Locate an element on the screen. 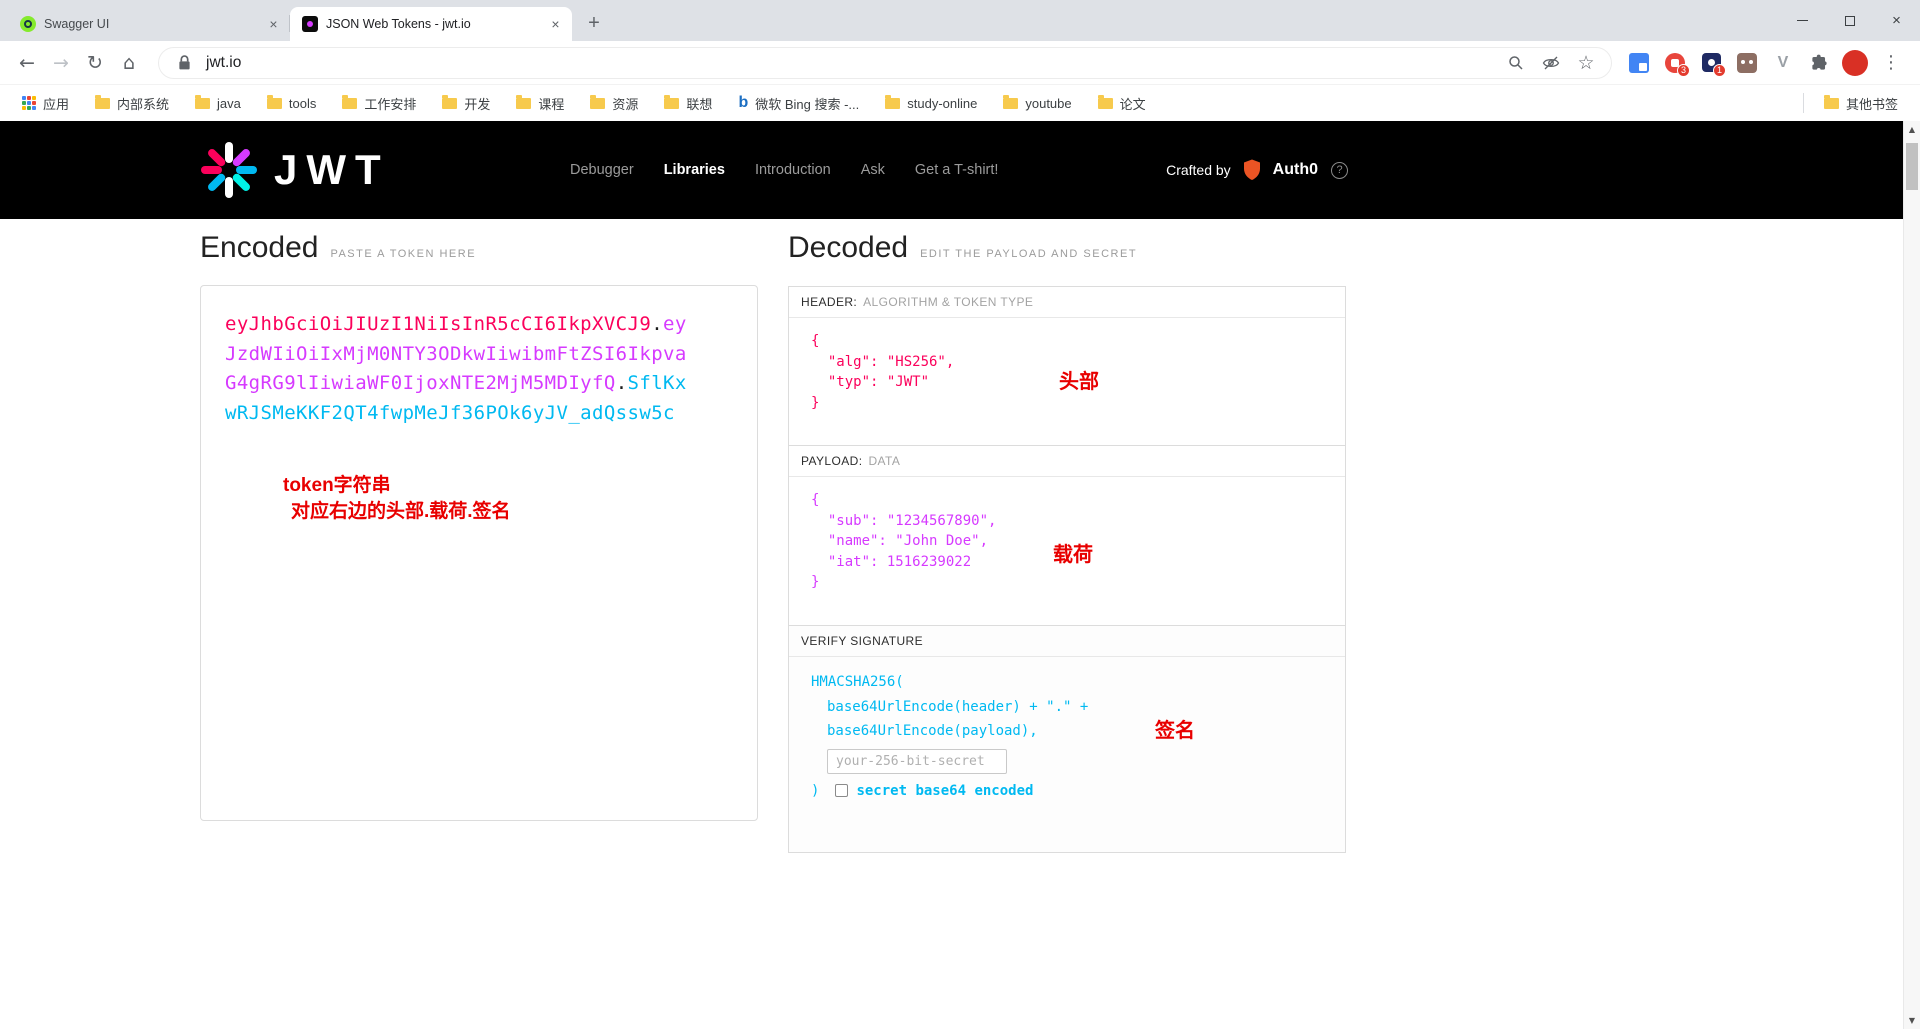 The image size is (1920, 1029). page-scrollbar: ▲ ▼ is located at coordinates (1911, 575).